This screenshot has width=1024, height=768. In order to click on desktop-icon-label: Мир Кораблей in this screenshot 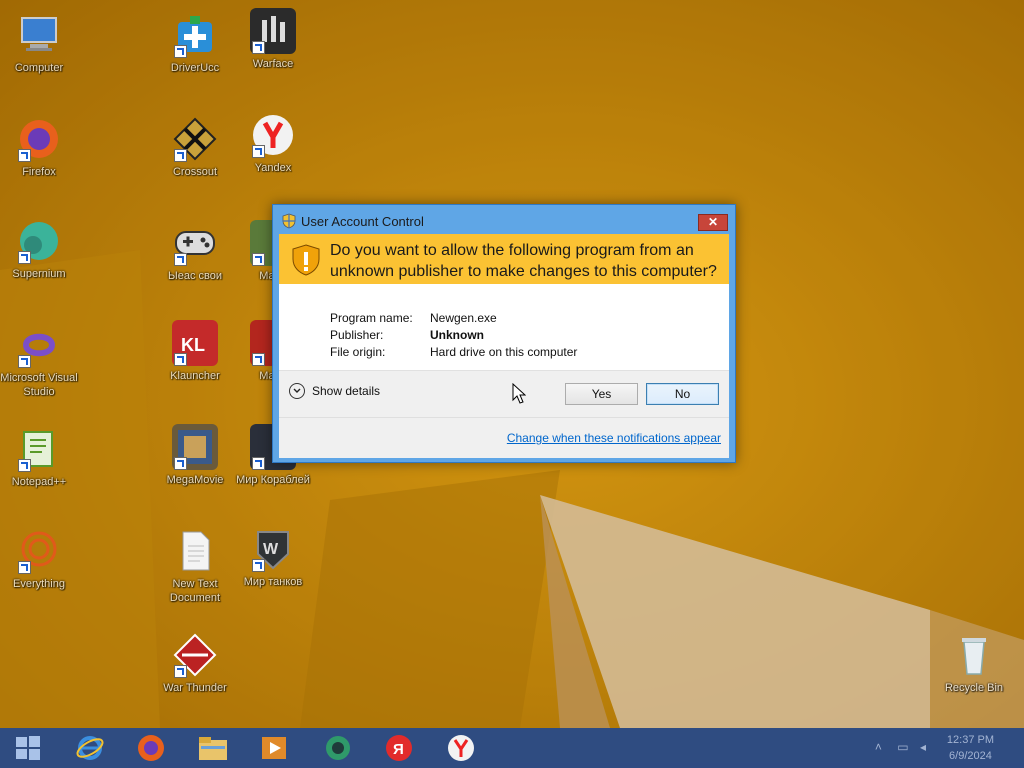, I will do `click(273, 480)`.